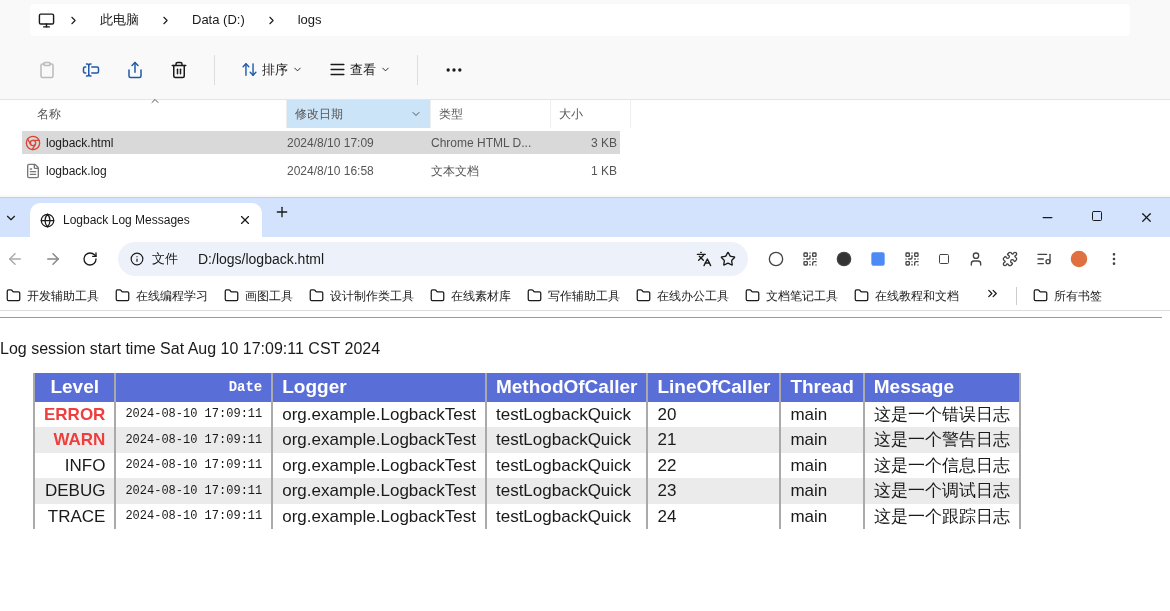 Image resolution: width=1170 pixels, height=611 pixels. I want to click on clipboard-icon, so click(47, 69).